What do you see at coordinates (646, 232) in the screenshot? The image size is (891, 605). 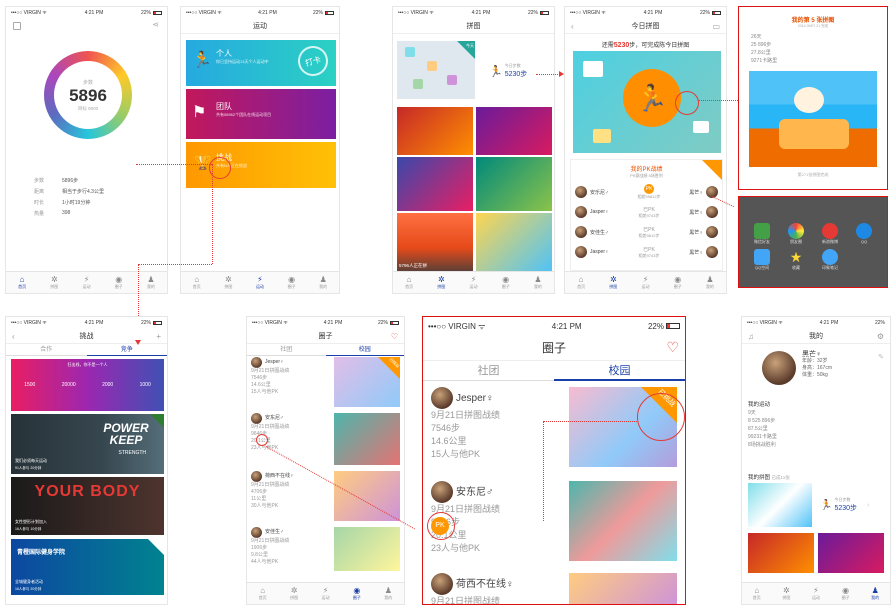 I see `pk-row: 安佳生♂ 已PK 相差9812步 黑芒♀` at bounding box center [646, 232].